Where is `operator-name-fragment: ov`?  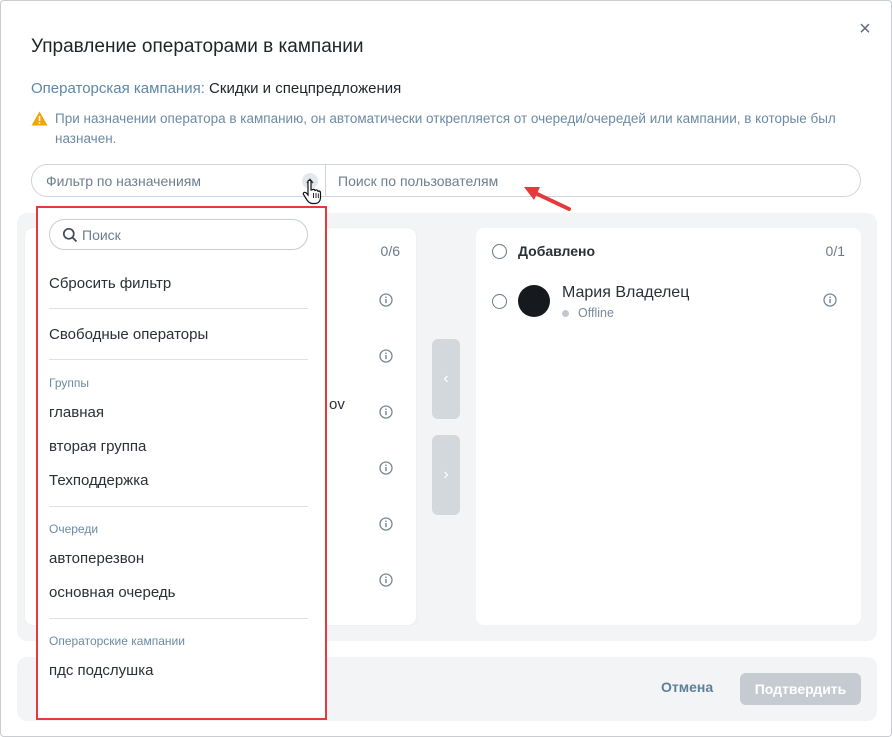 operator-name-fragment: ov is located at coordinates (337, 404).